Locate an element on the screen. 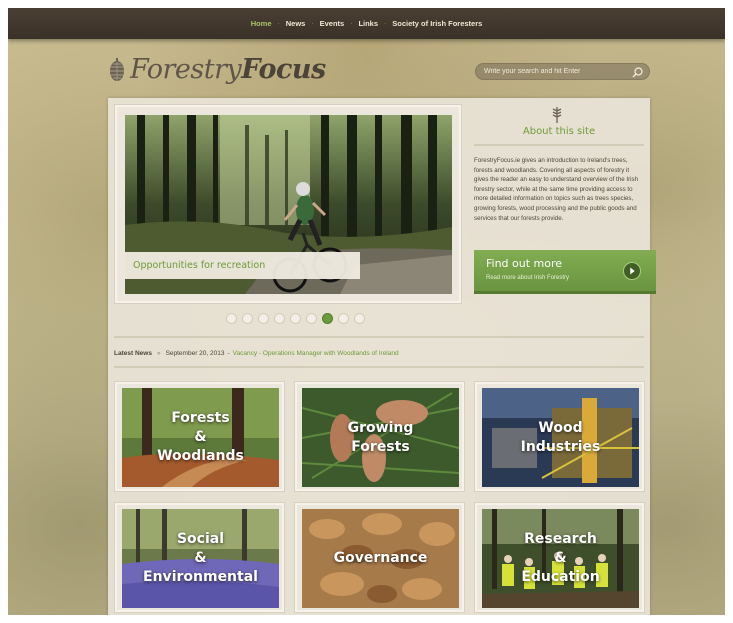 The width and height of the screenshot is (733, 623). tile-label: Governance is located at coordinates (380, 558).